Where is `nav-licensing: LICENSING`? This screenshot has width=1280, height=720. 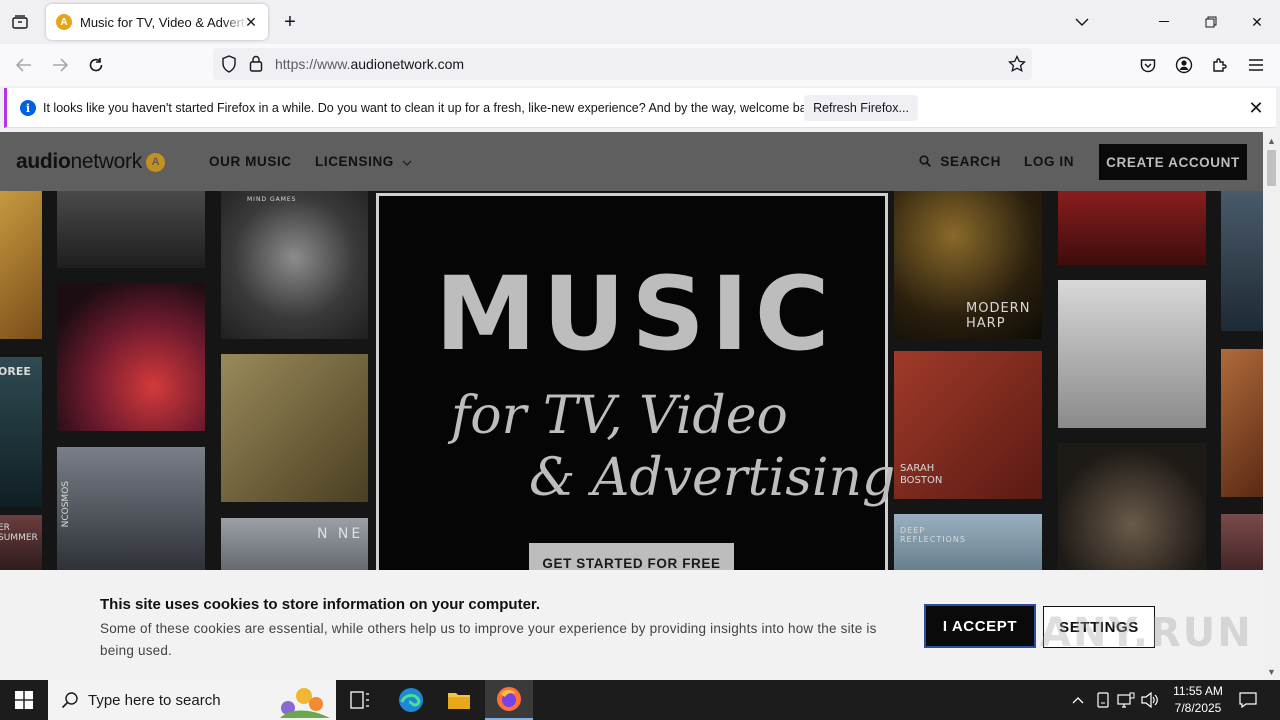 nav-licensing: LICENSING is located at coordinates (363, 161).